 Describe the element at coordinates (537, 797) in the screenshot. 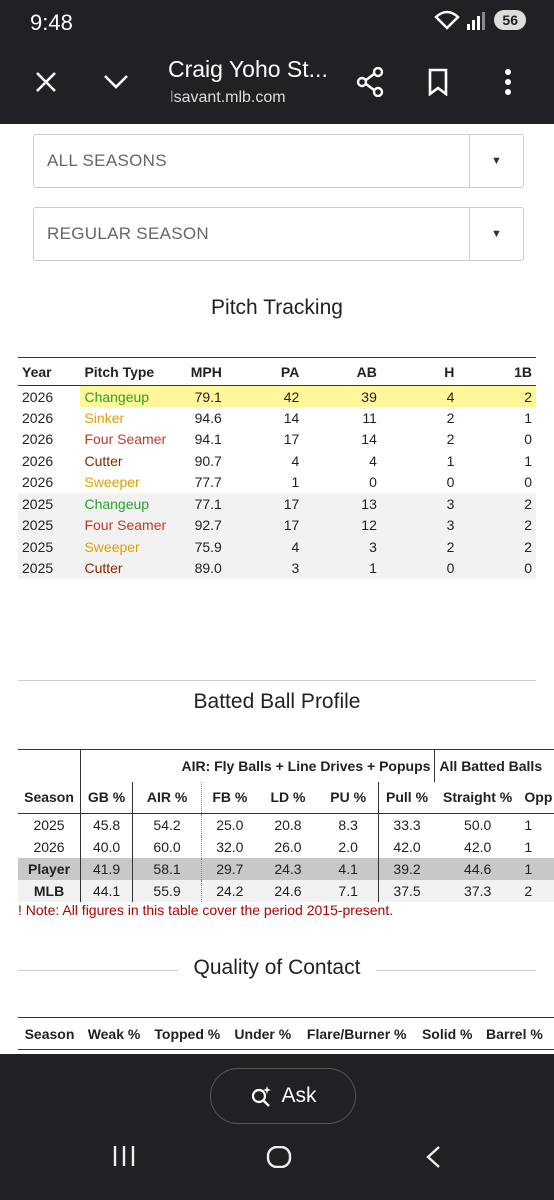

I see `col-opp: Opp` at that location.